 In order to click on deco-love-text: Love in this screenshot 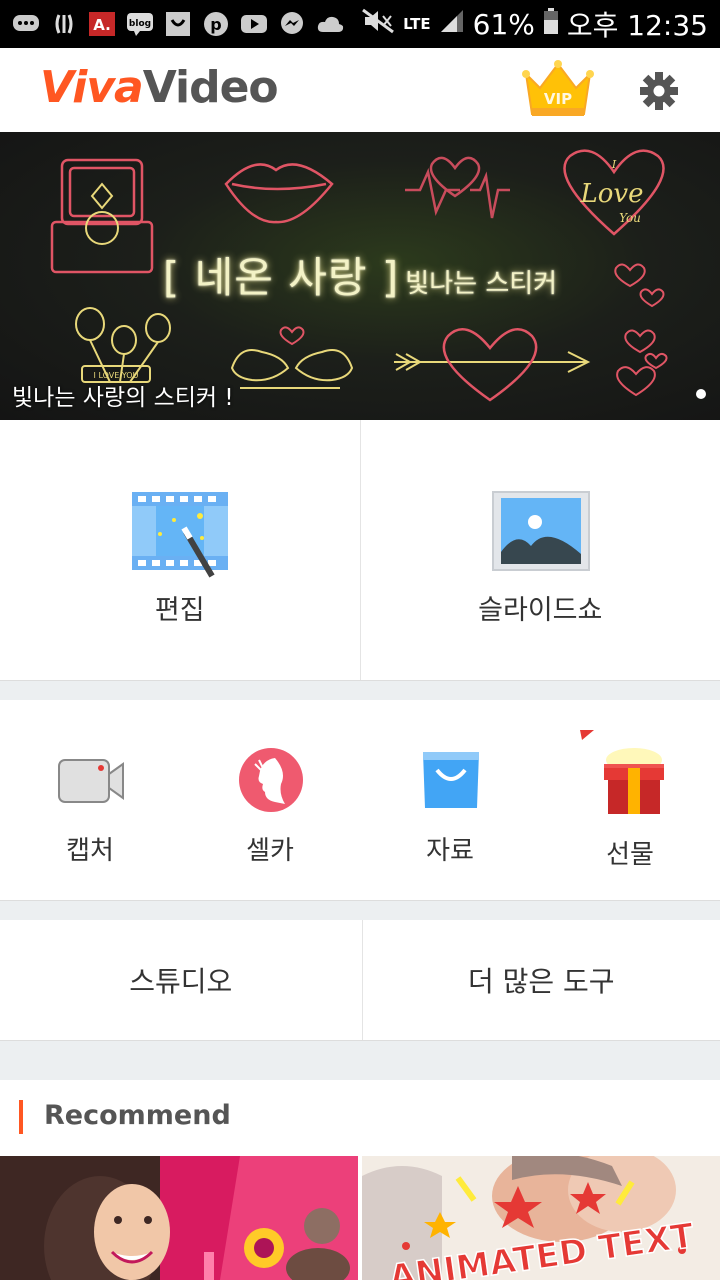, I will do `click(612, 194)`.